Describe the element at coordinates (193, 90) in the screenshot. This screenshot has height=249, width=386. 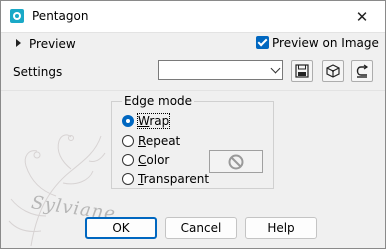
I see `toolbar-divider` at that location.